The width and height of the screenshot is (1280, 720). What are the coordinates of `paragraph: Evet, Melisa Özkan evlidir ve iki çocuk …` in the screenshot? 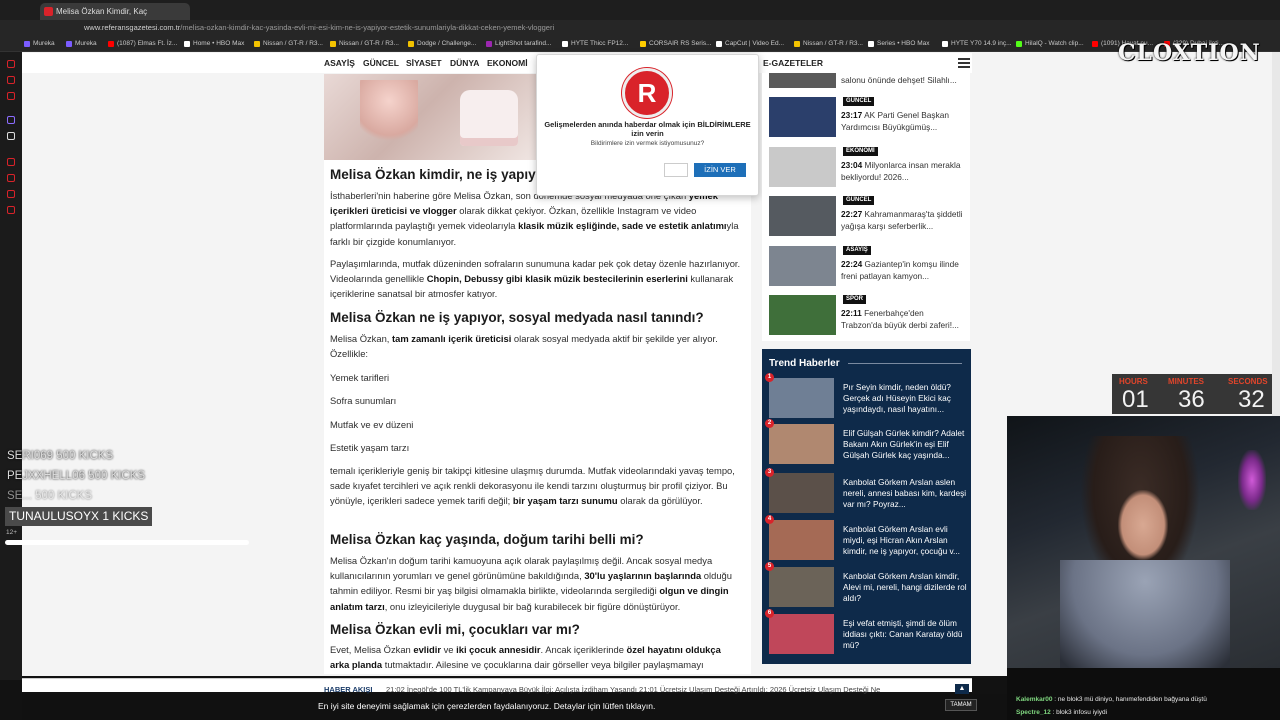 It's located at (525, 657).